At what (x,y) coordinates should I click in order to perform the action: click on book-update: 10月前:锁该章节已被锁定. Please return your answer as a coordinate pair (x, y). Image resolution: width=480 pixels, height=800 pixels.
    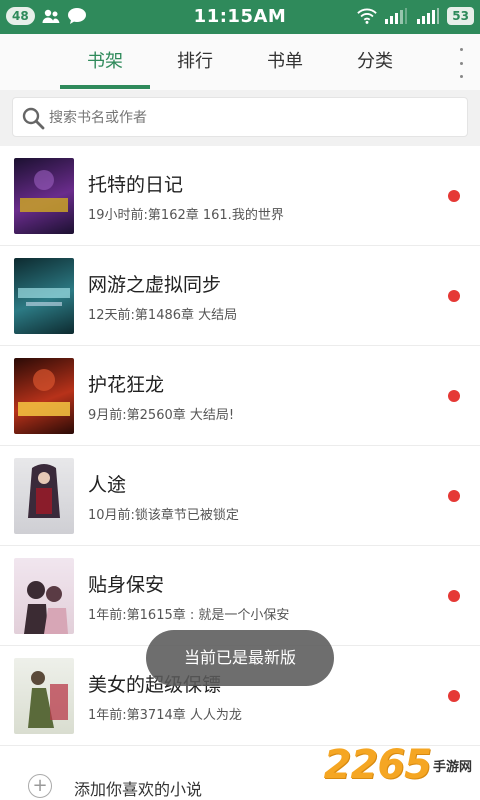
    Looking at the image, I should click on (163, 515).